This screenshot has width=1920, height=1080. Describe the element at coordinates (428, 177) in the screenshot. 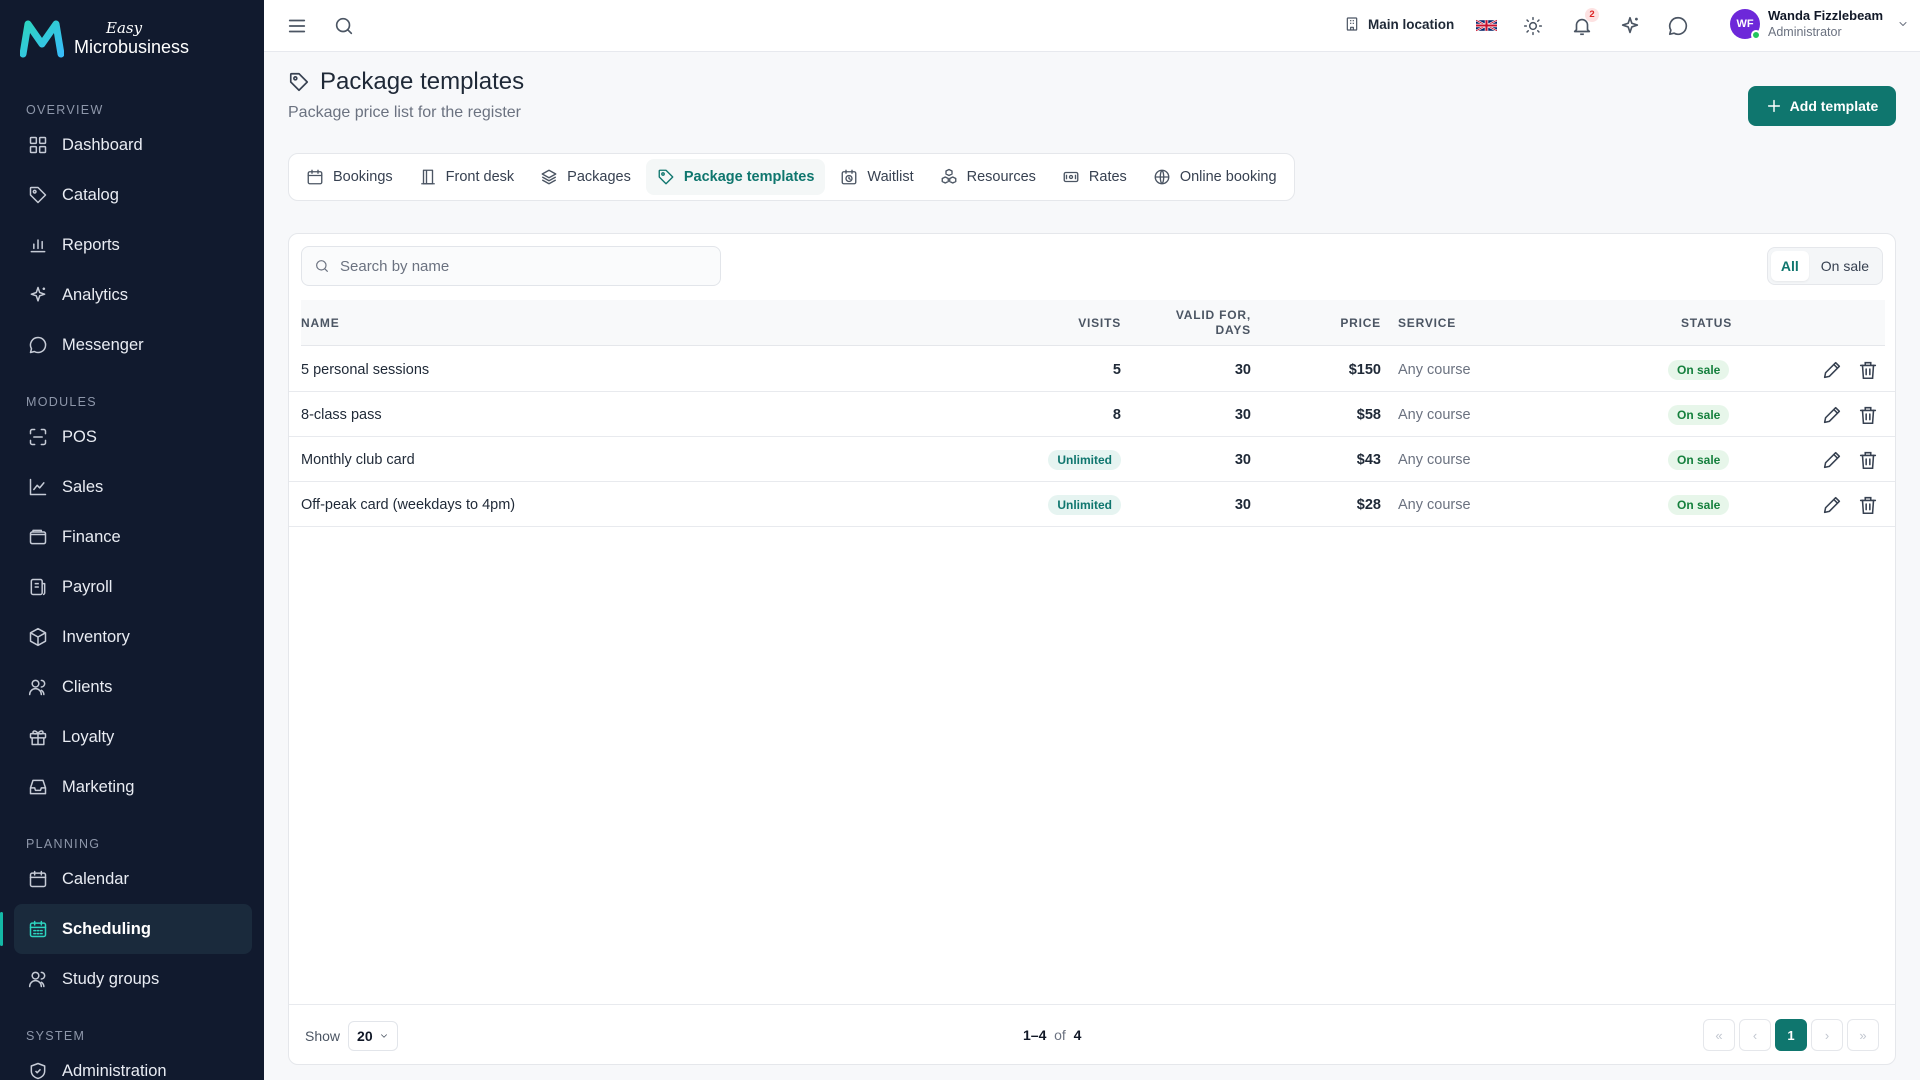

I see `desk-icon` at that location.